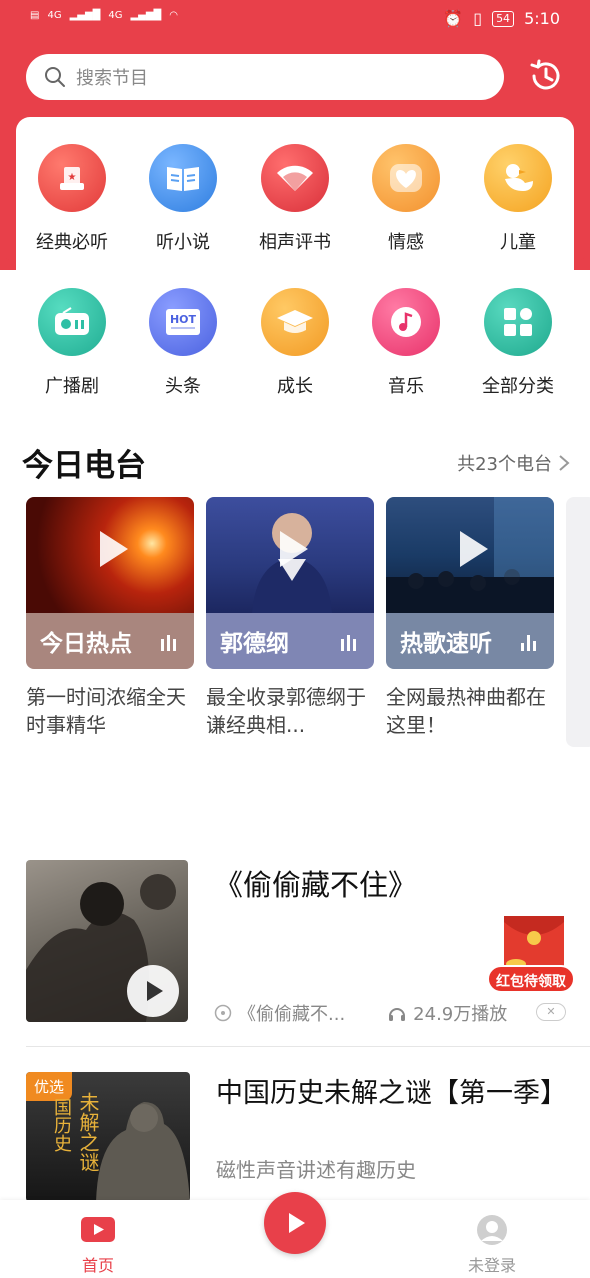  I want to click on cover-text: 未解之谜, so click(88, 1132).